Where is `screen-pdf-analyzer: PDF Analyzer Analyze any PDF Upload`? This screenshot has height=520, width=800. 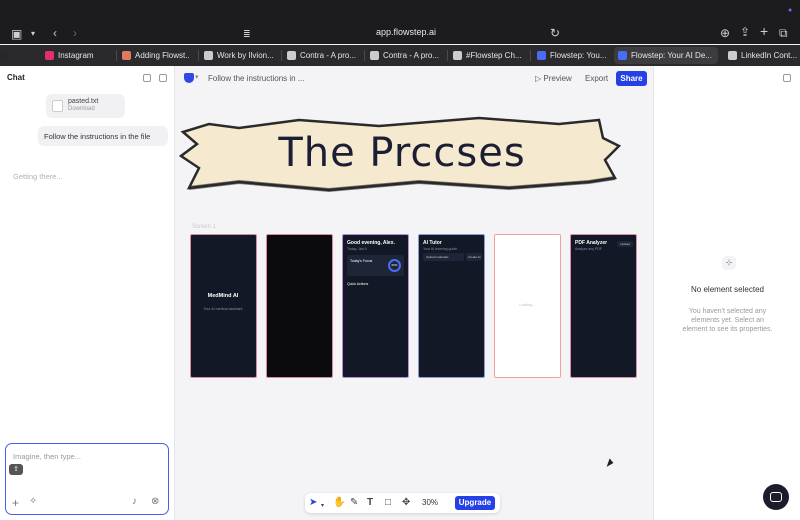 screen-pdf-analyzer: PDF Analyzer Analyze any PDF Upload is located at coordinates (603, 306).